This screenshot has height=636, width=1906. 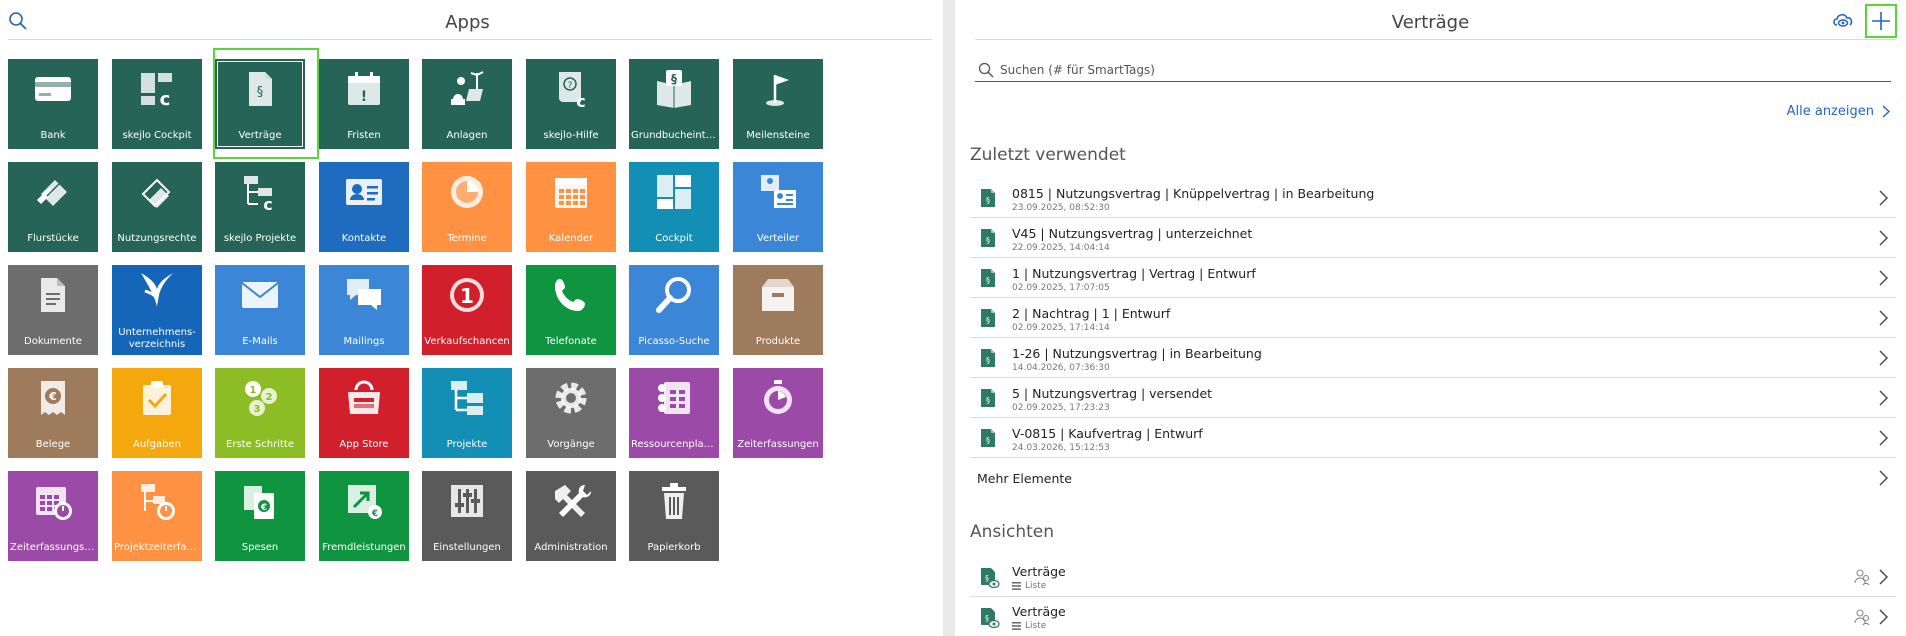 What do you see at coordinates (986, 70) in the screenshot?
I see `search-icon` at bounding box center [986, 70].